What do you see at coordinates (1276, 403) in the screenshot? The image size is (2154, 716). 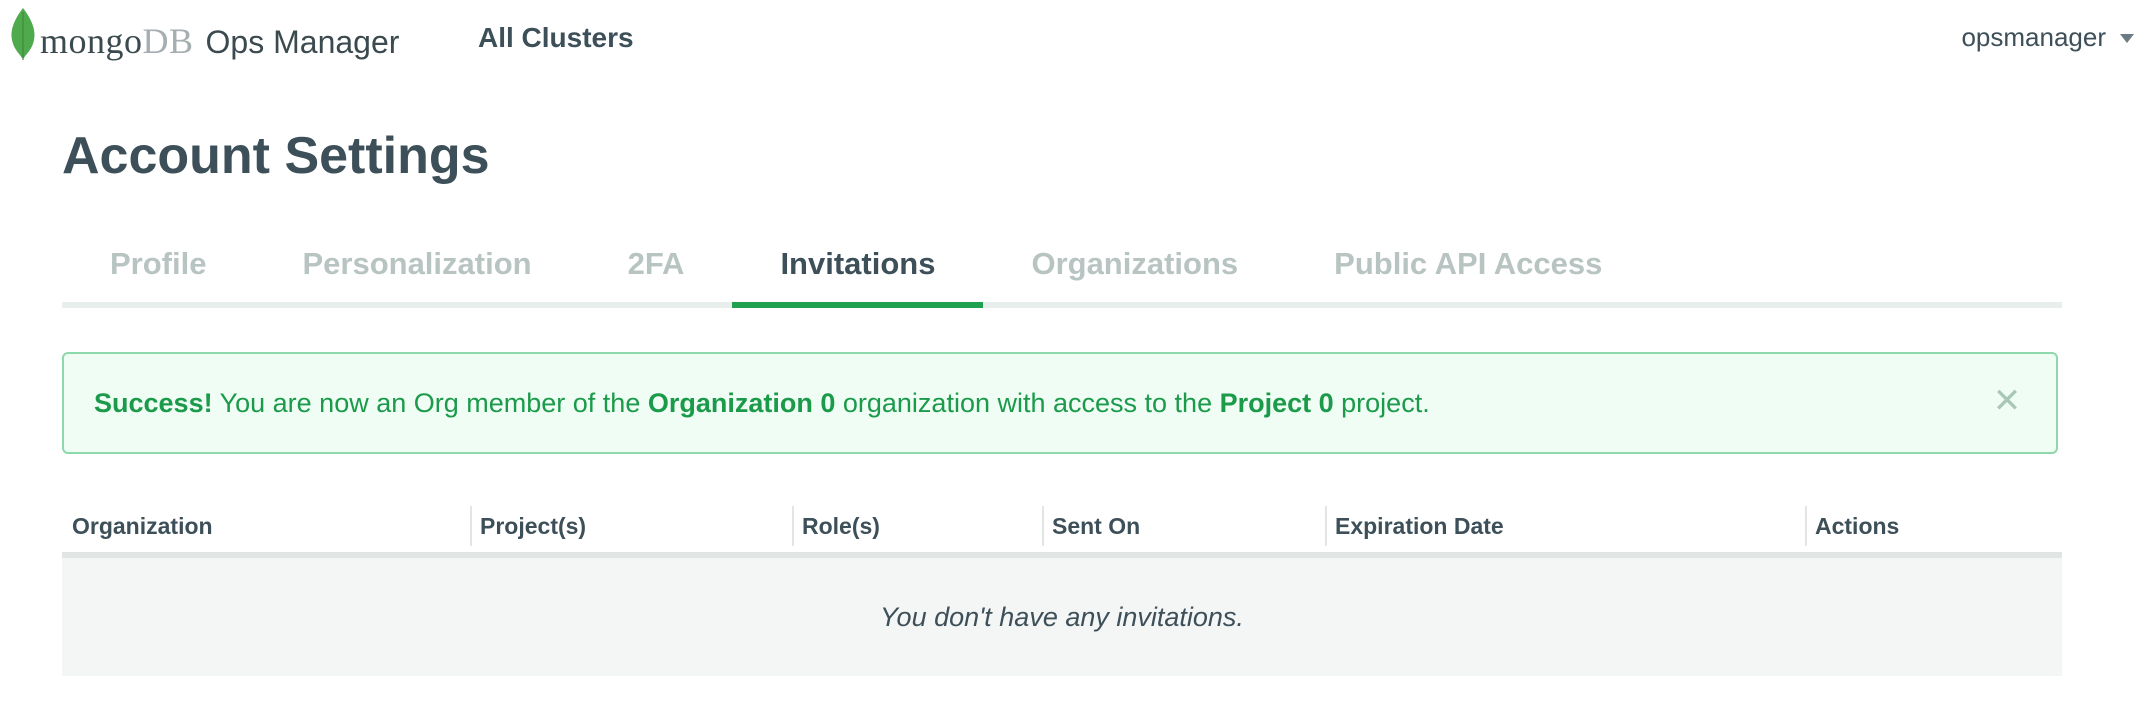 I see `alert-project-name: Project 0` at bounding box center [1276, 403].